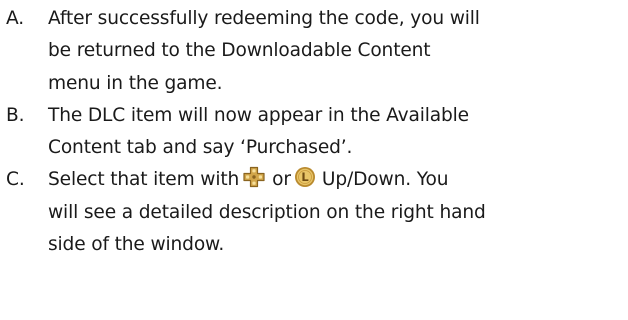 Image resolution: width=628 pixels, height=320 pixels. What do you see at coordinates (239, 51) in the screenshot?
I see `item-a-line-2: be returned to the Downloadable Content` at bounding box center [239, 51].